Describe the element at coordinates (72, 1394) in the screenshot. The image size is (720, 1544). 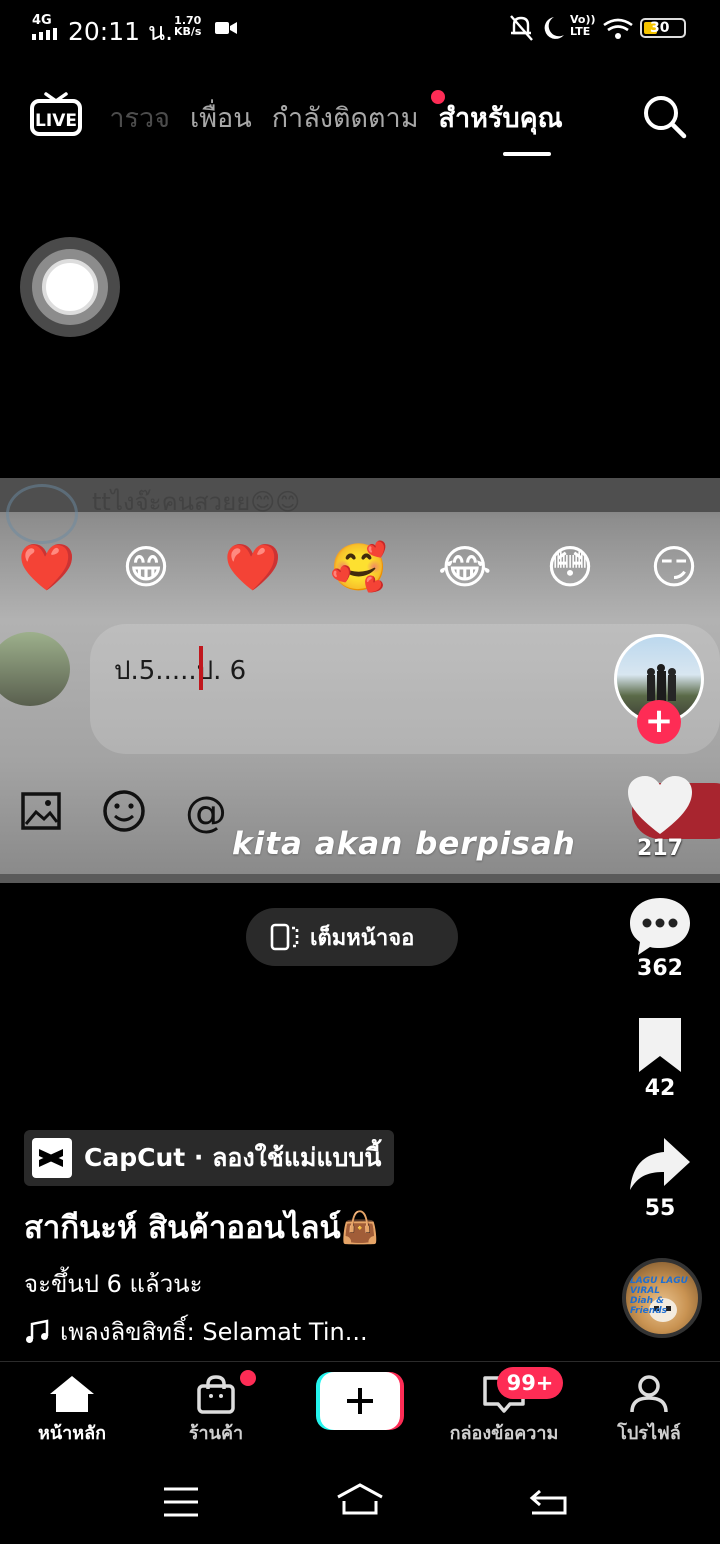
I see `home-icon` at that location.